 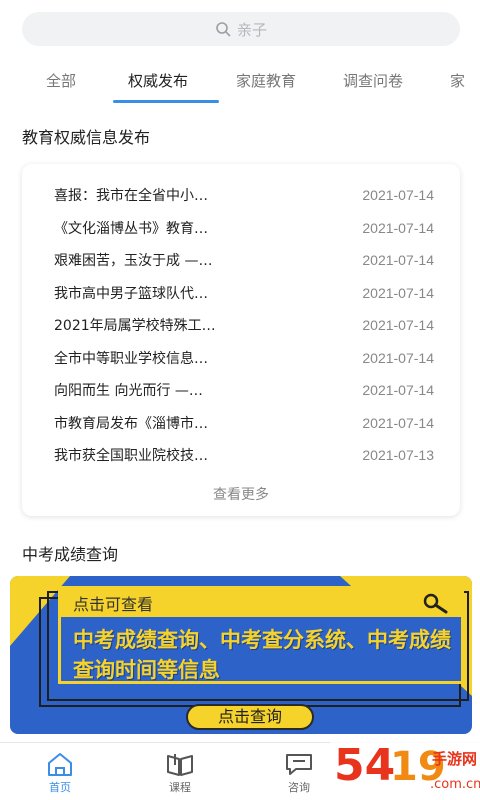 What do you see at coordinates (241, 494) in the screenshot?
I see `view-more-link: 查看更多` at bounding box center [241, 494].